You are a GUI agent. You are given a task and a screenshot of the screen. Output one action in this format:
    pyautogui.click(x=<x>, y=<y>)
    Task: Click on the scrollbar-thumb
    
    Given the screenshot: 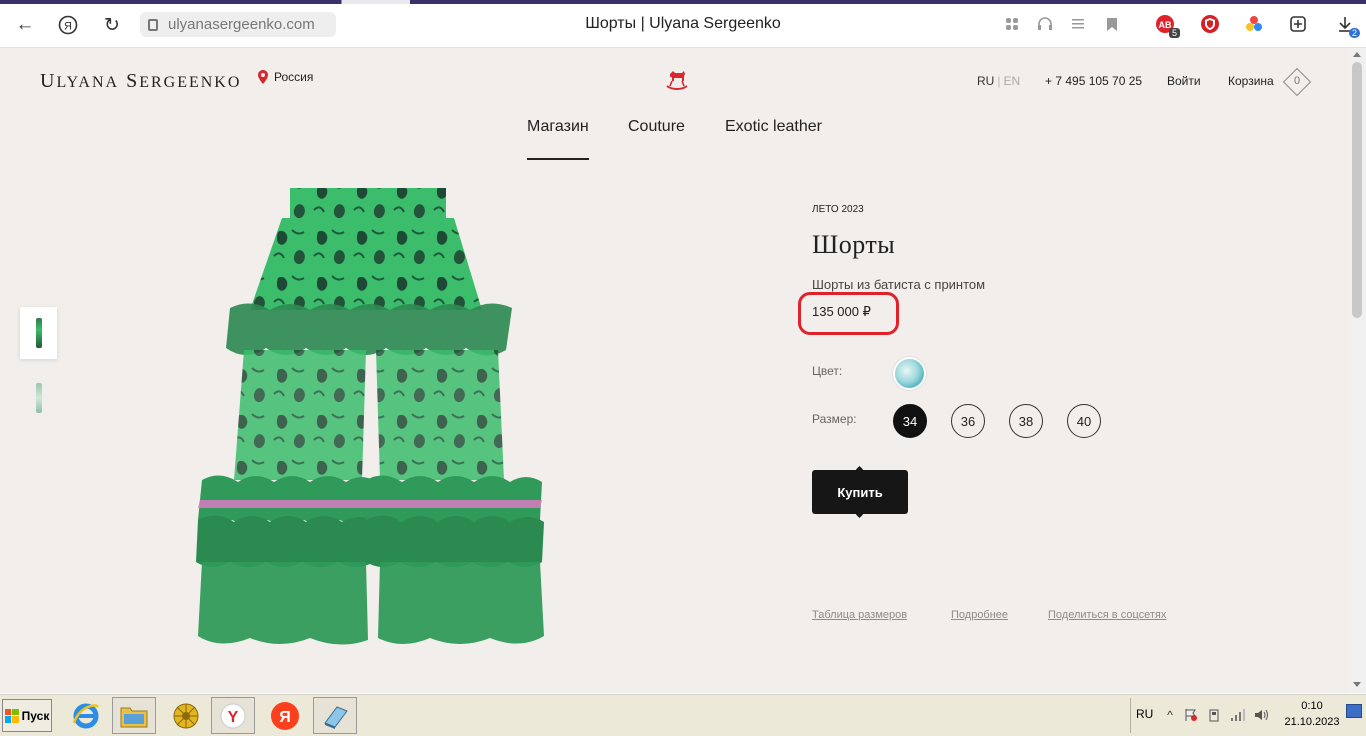 What is the action you would take?
    pyautogui.click(x=1357, y=190)
    